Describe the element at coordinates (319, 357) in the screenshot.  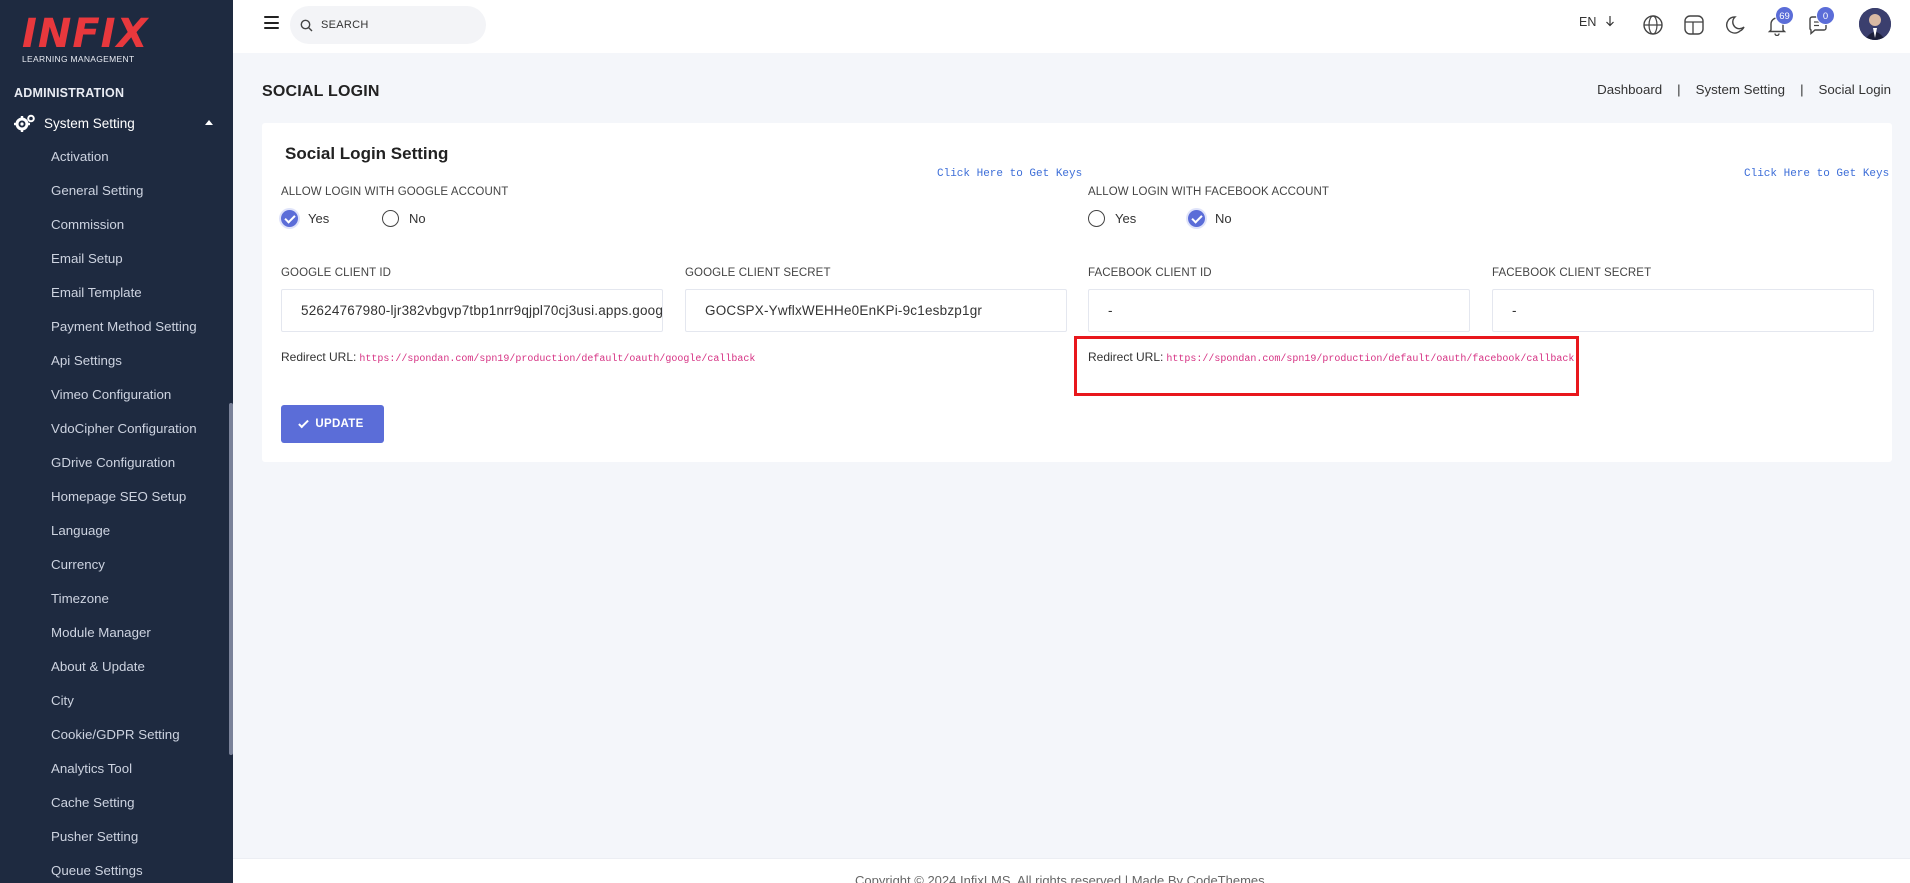
I see `redirect-label: Redirect URL:` at that location.